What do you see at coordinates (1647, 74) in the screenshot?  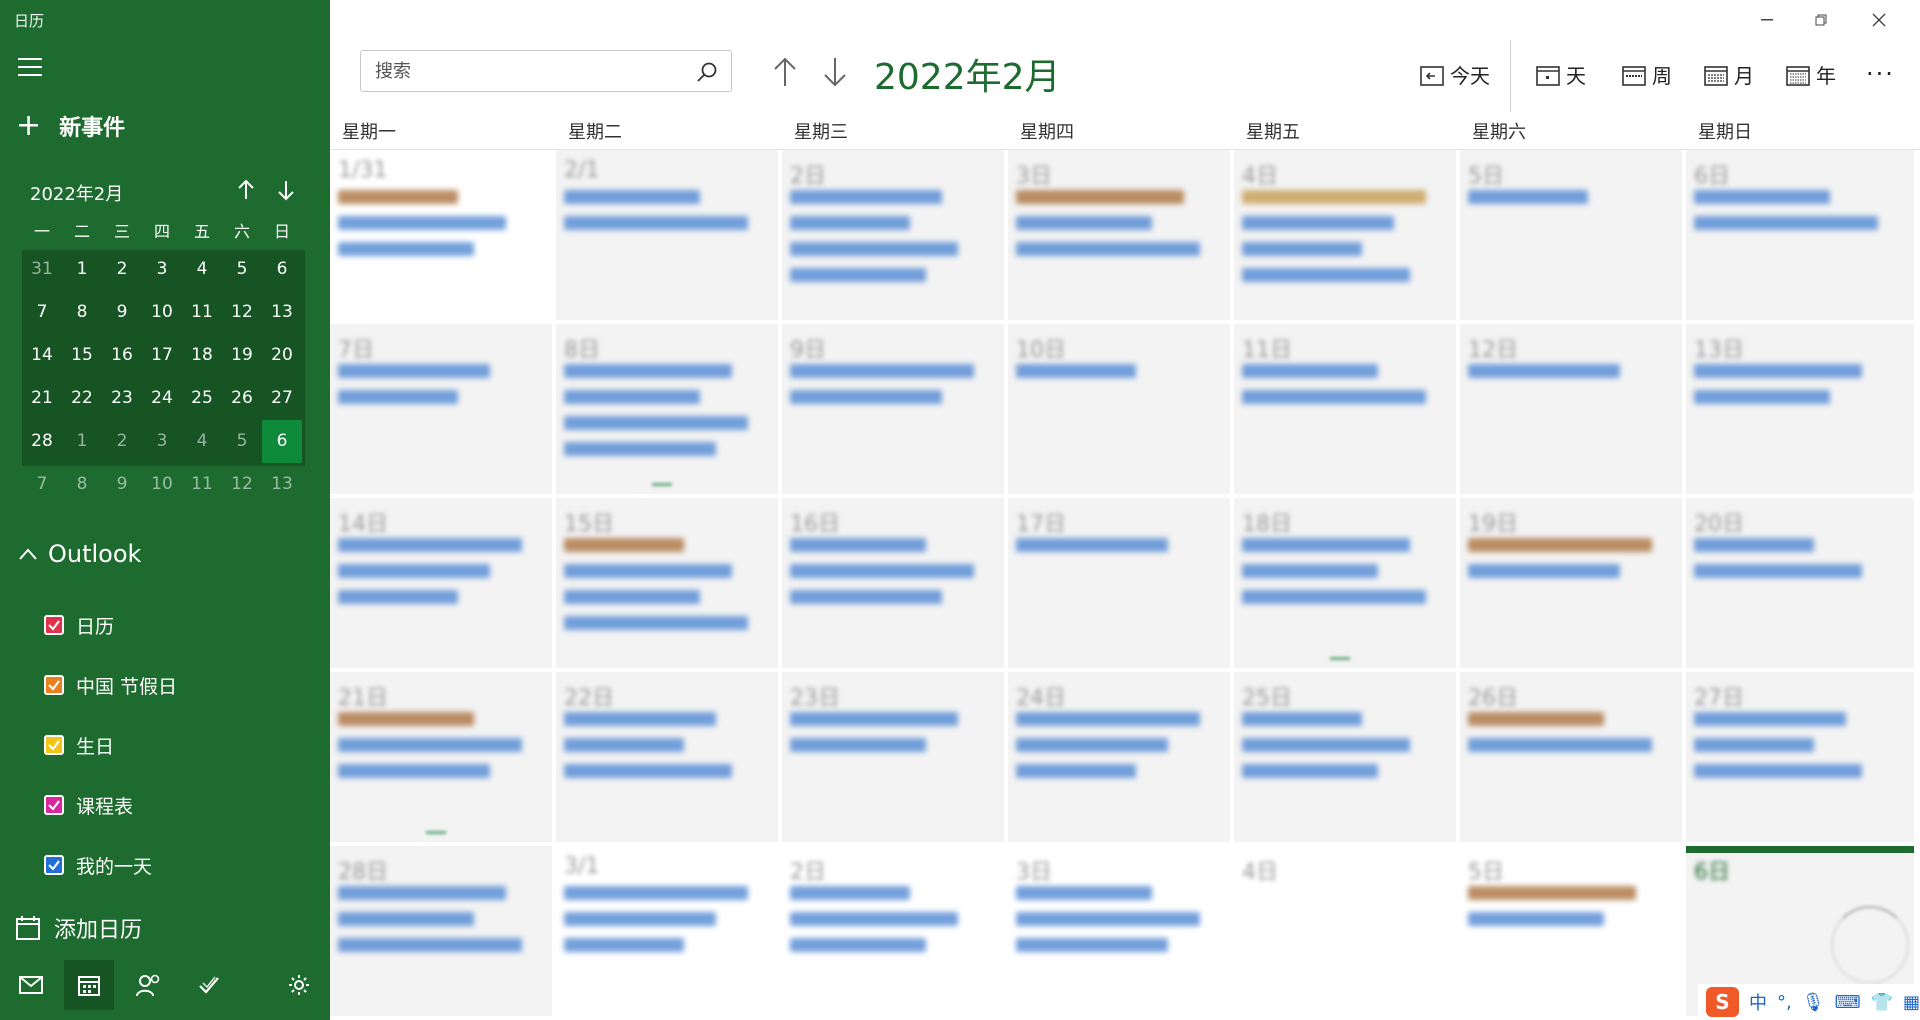 I see `week-view-button: 周` at bounding box center [1647, 74].